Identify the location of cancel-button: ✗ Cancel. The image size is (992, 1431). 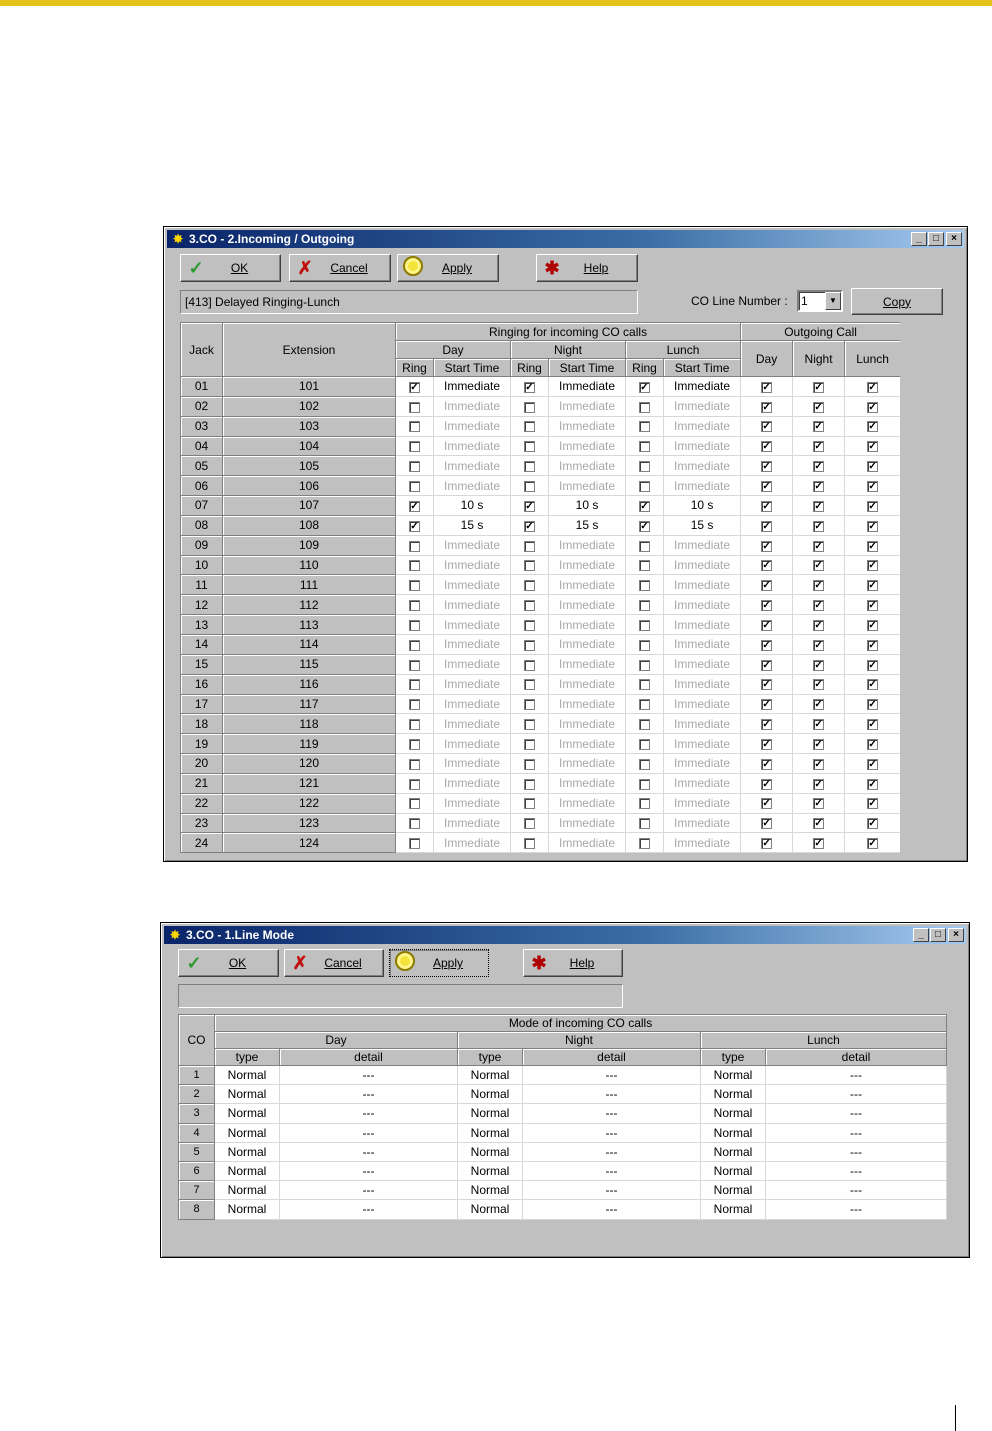
(334, 963).